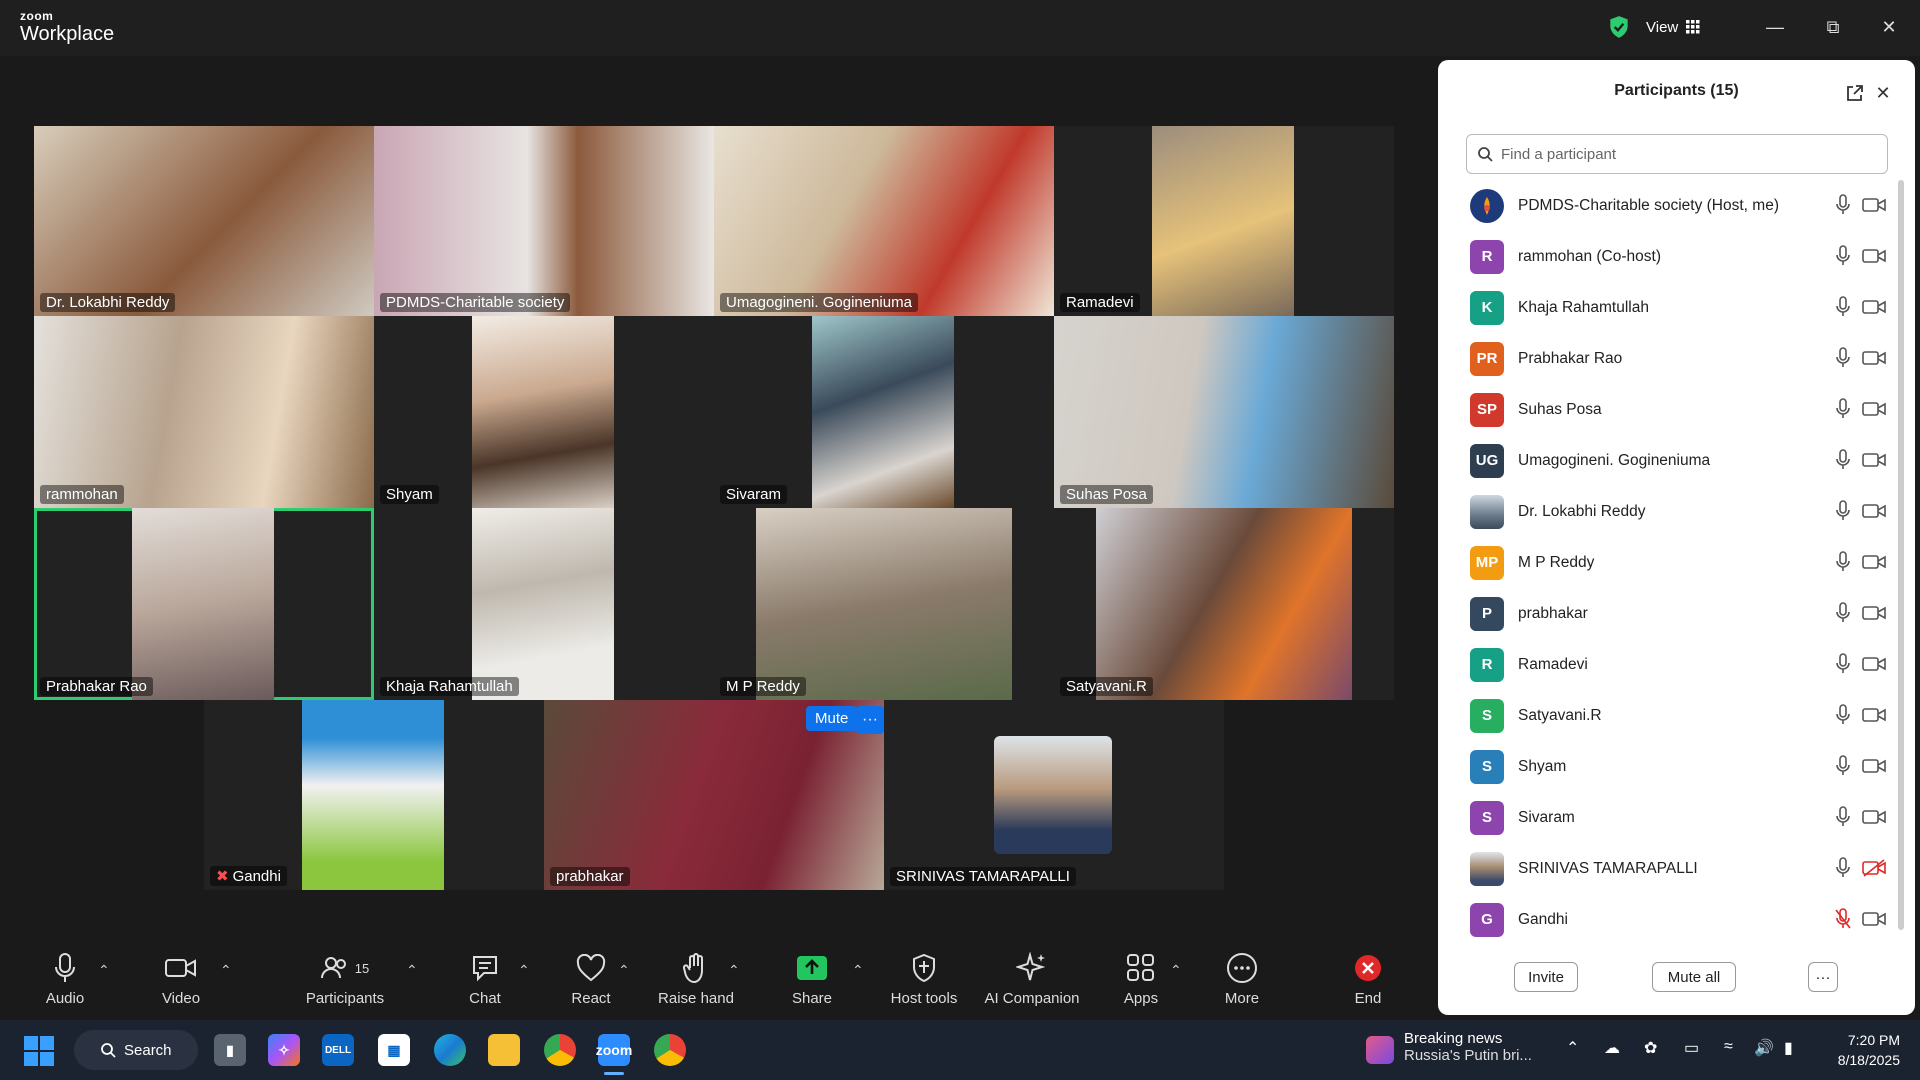 Image resolution: width=1920 pixels, height=1080 pixels. What do you see at coordinates (412, 970) in the screenshot?
I see `participants-options-caret-icon: ⌃` at bounding box center [412, 970].